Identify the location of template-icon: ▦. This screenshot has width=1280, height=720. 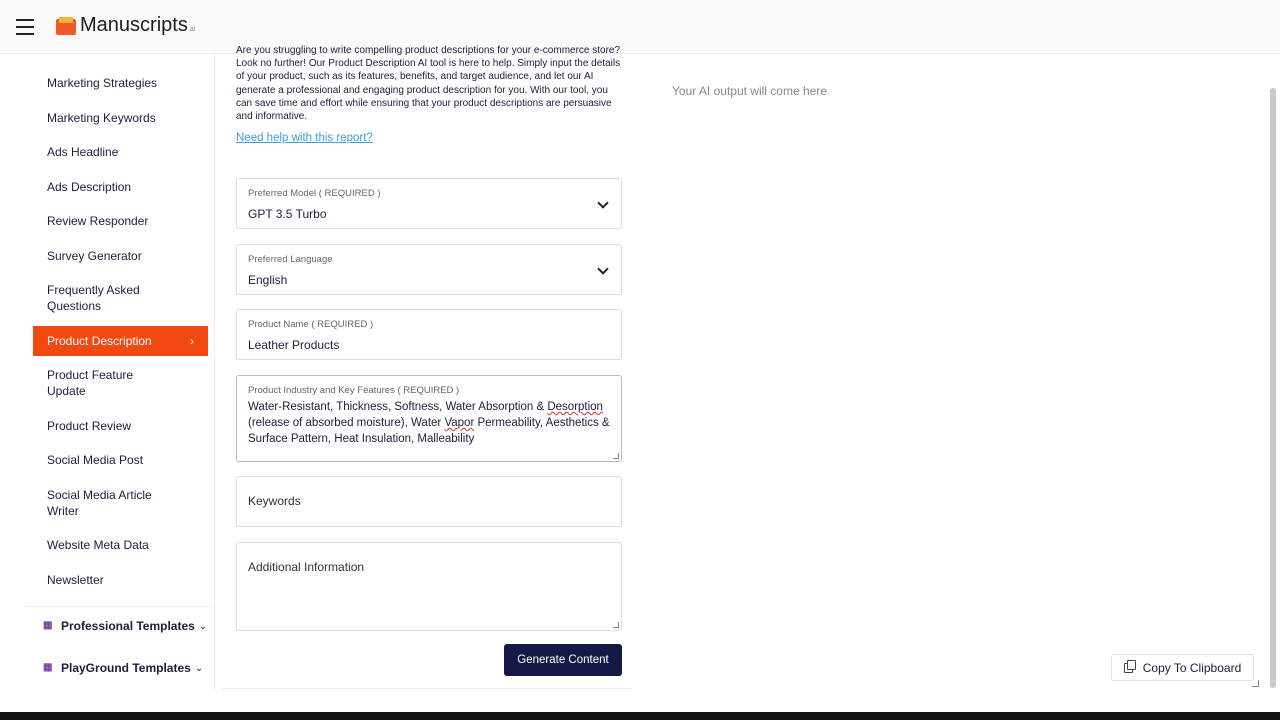
(48, 625).